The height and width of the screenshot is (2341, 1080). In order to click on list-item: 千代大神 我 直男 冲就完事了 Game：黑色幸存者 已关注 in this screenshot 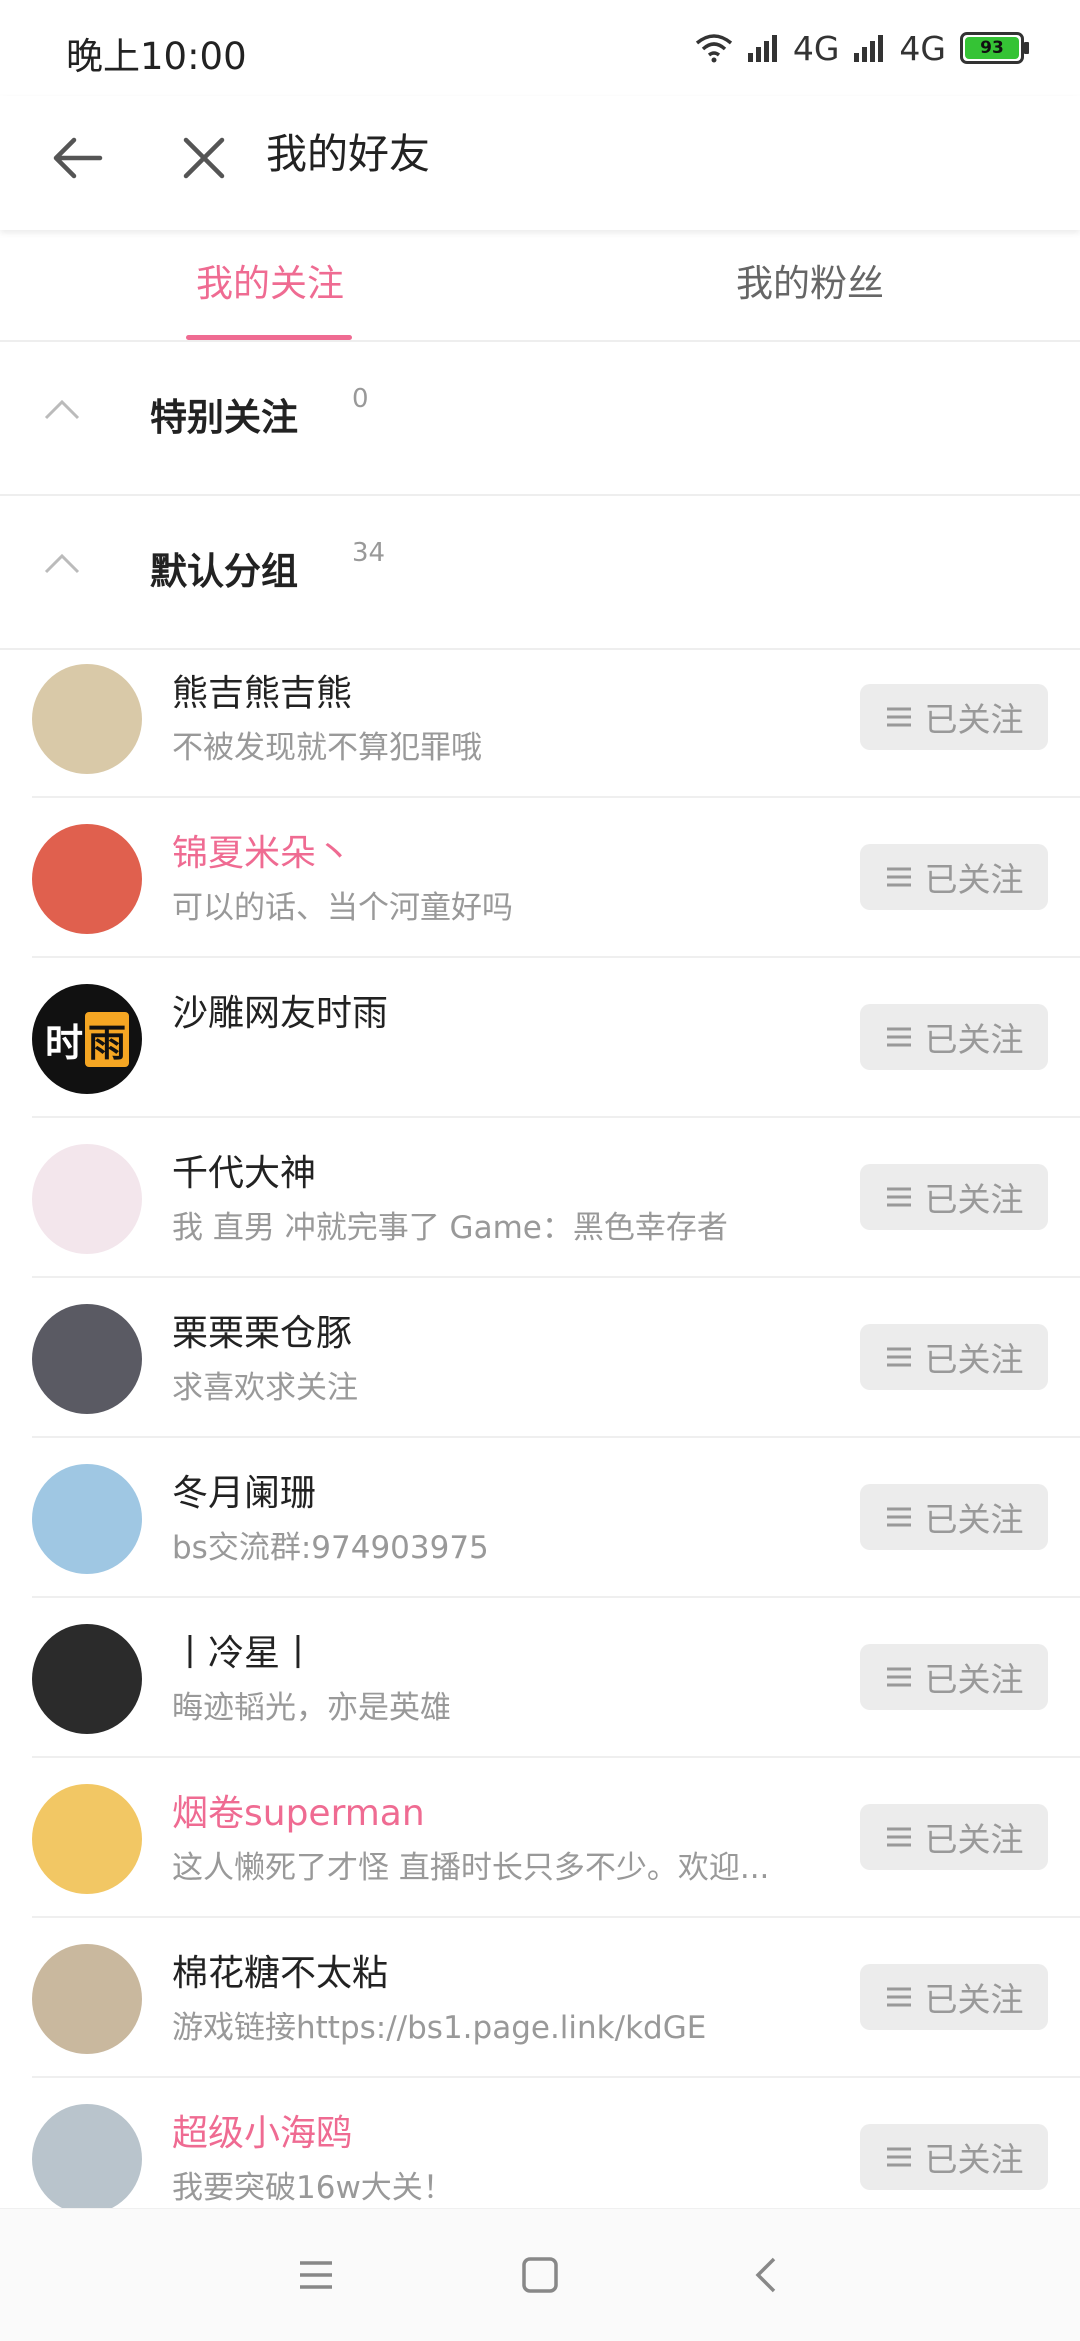, I will do `click(540, 1198)`.